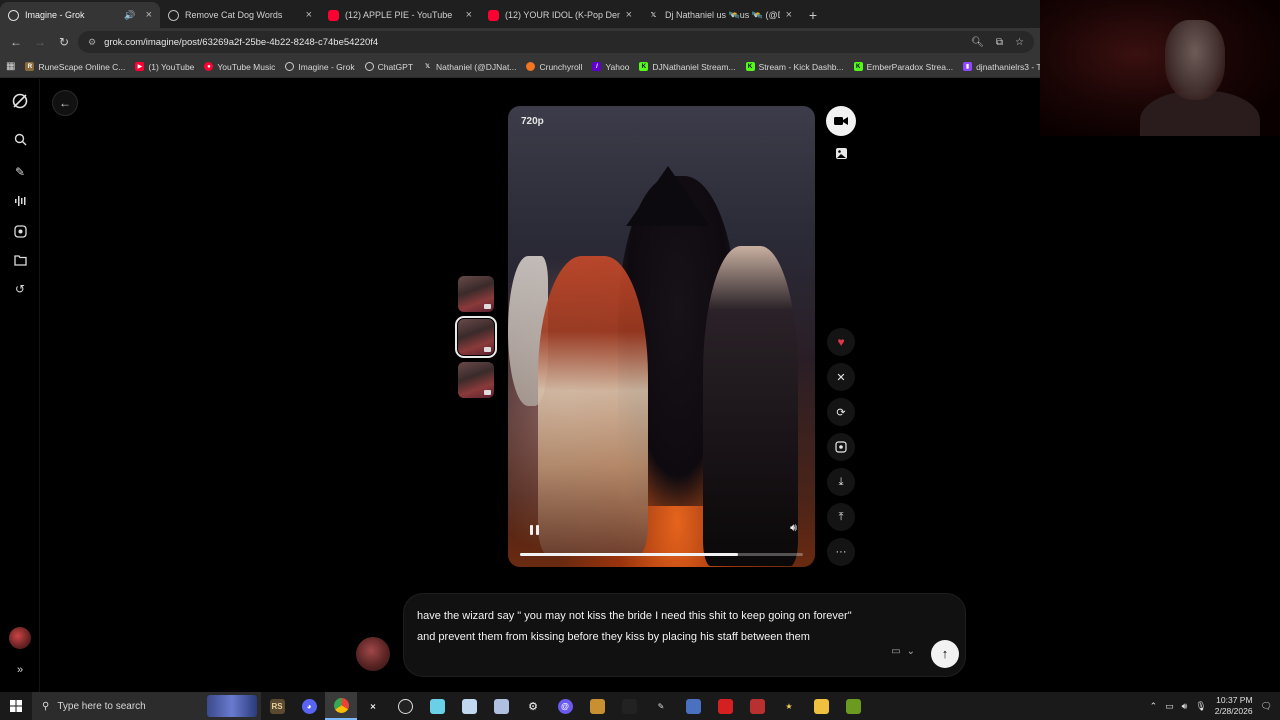 The image size is (1280, 720). What do you see at coordinates (20, 638) in the screenshot?
I see `avatar` at bounding box center [20, 638].